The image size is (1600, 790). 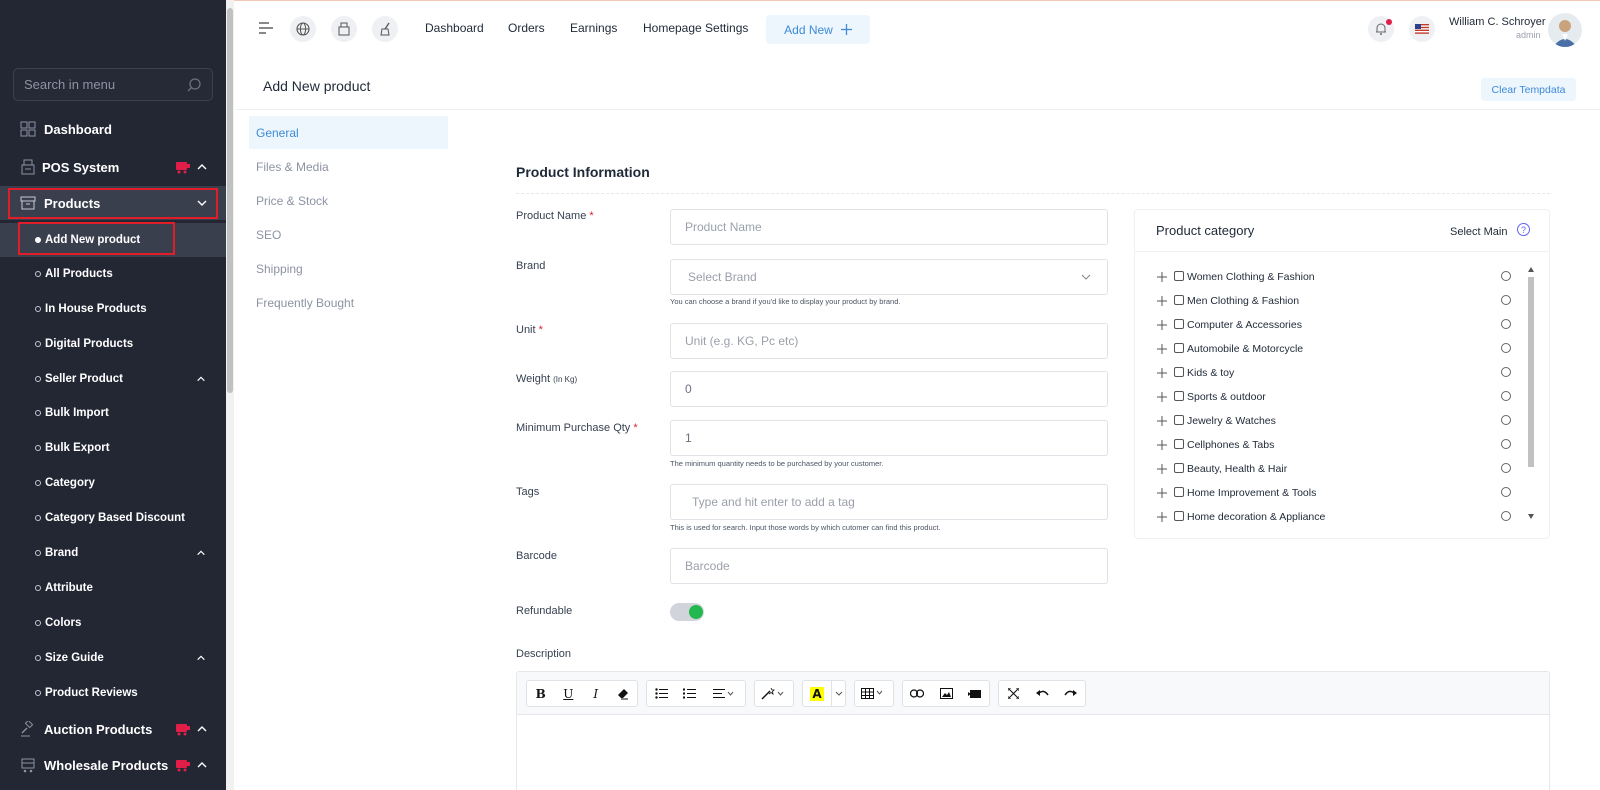 I want to click on clear-format-button, so click(x=624, y=693).